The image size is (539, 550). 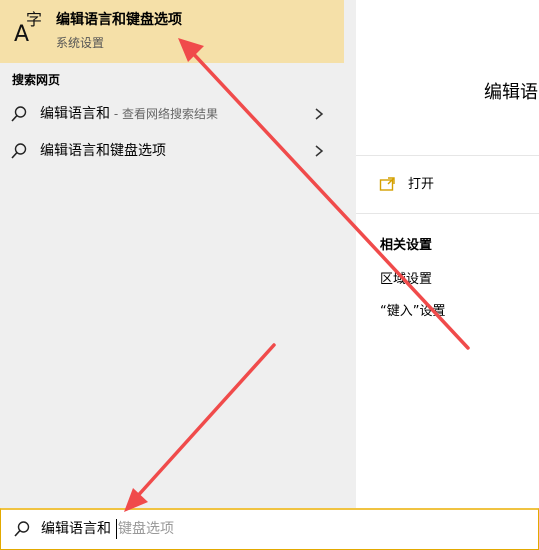 I want to click on web-suggestion-2: 编辑语言和键盘选项, so click(x=172, y=151).